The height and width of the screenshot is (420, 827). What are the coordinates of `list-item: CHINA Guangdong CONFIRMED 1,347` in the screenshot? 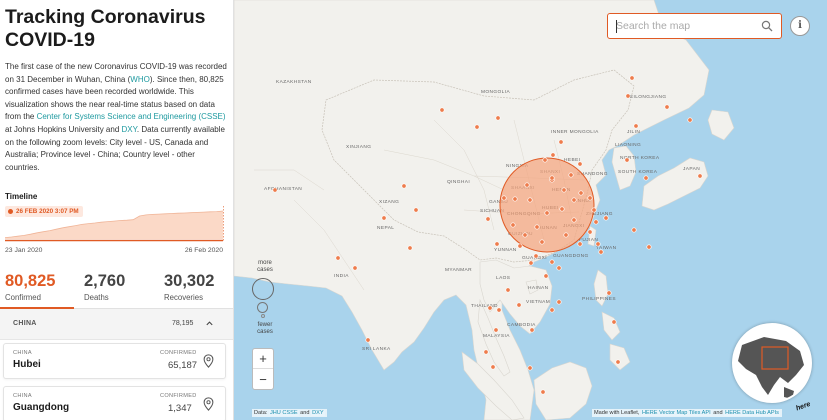 It's located at (114, 403).